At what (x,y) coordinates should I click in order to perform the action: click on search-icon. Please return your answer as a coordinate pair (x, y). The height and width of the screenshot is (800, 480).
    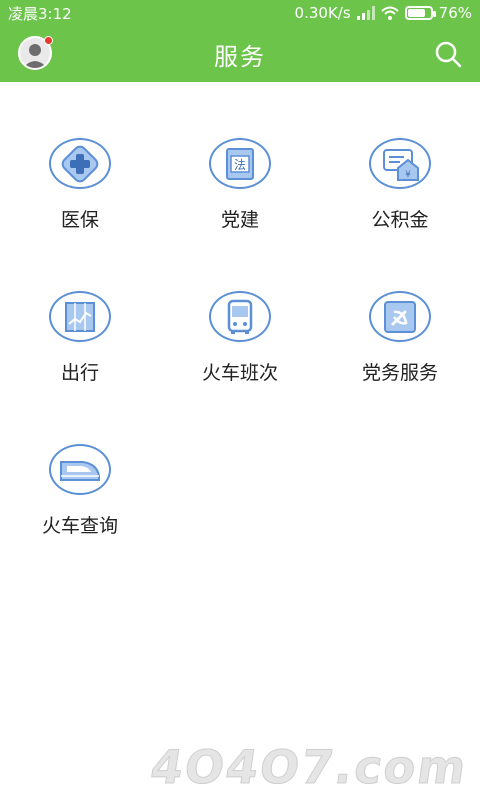
    Looking at the image, I should click on (448, 54).